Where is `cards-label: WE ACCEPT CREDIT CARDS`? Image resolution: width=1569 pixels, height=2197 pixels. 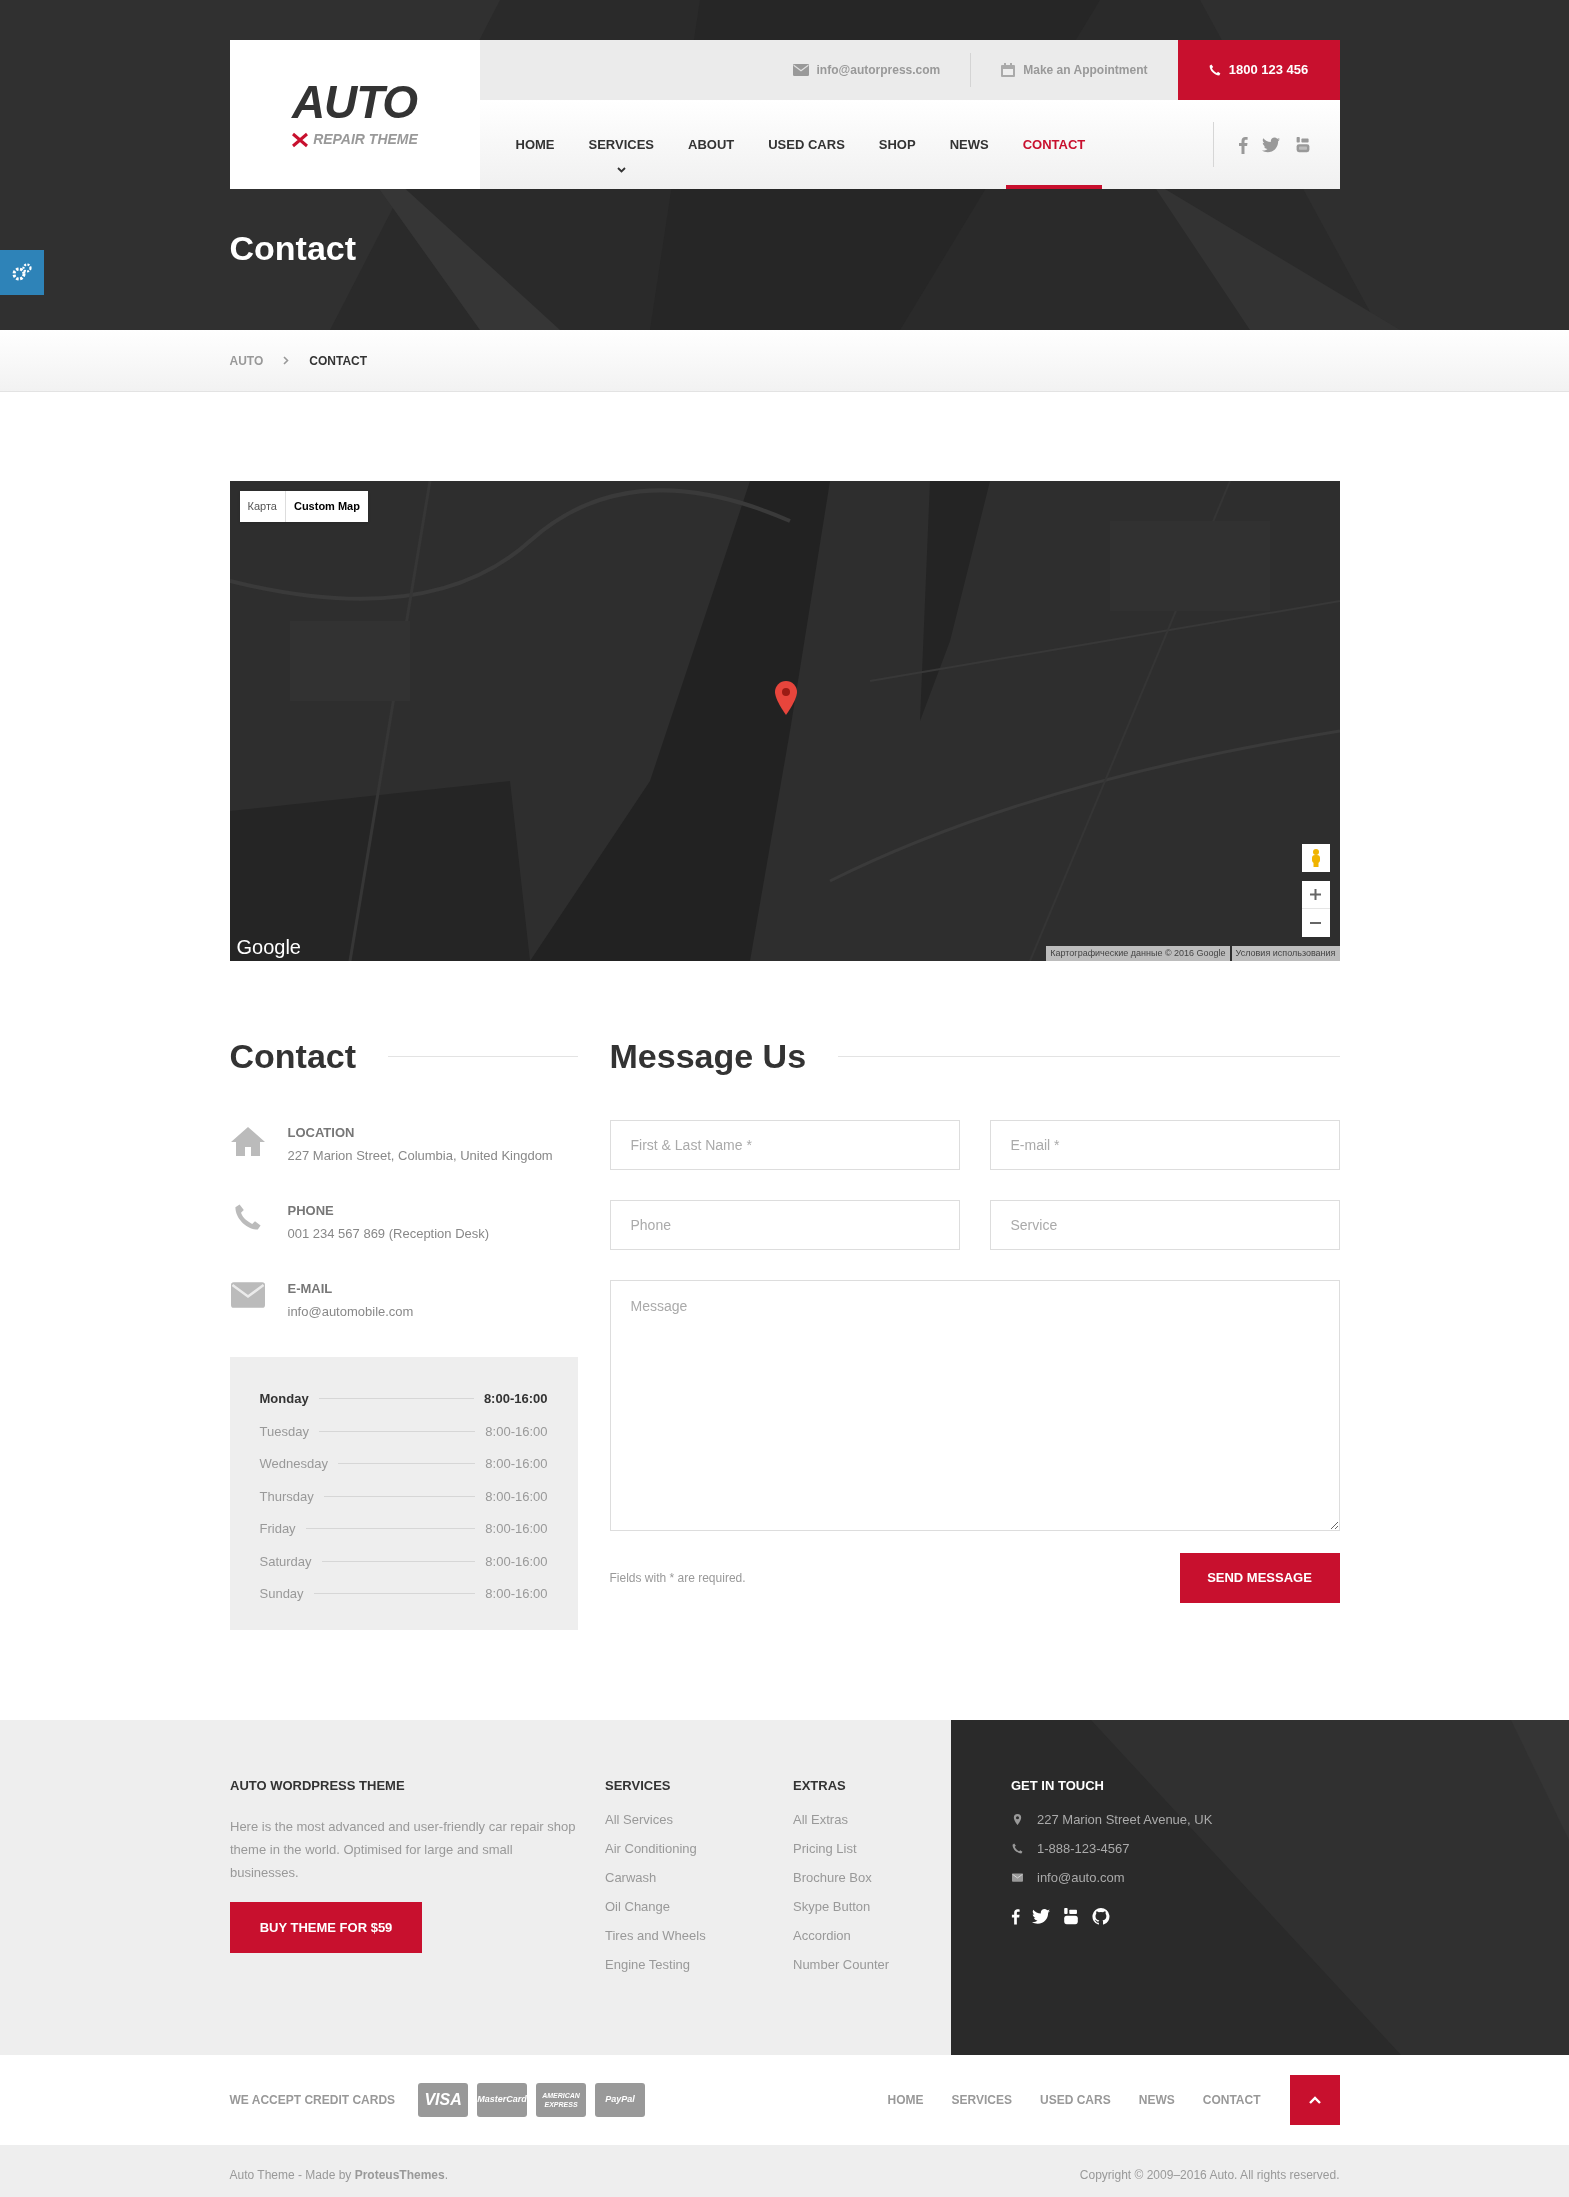
cards-label: WE ACCEPT CREDIT CARDS is located at coordinates (312, 2100).